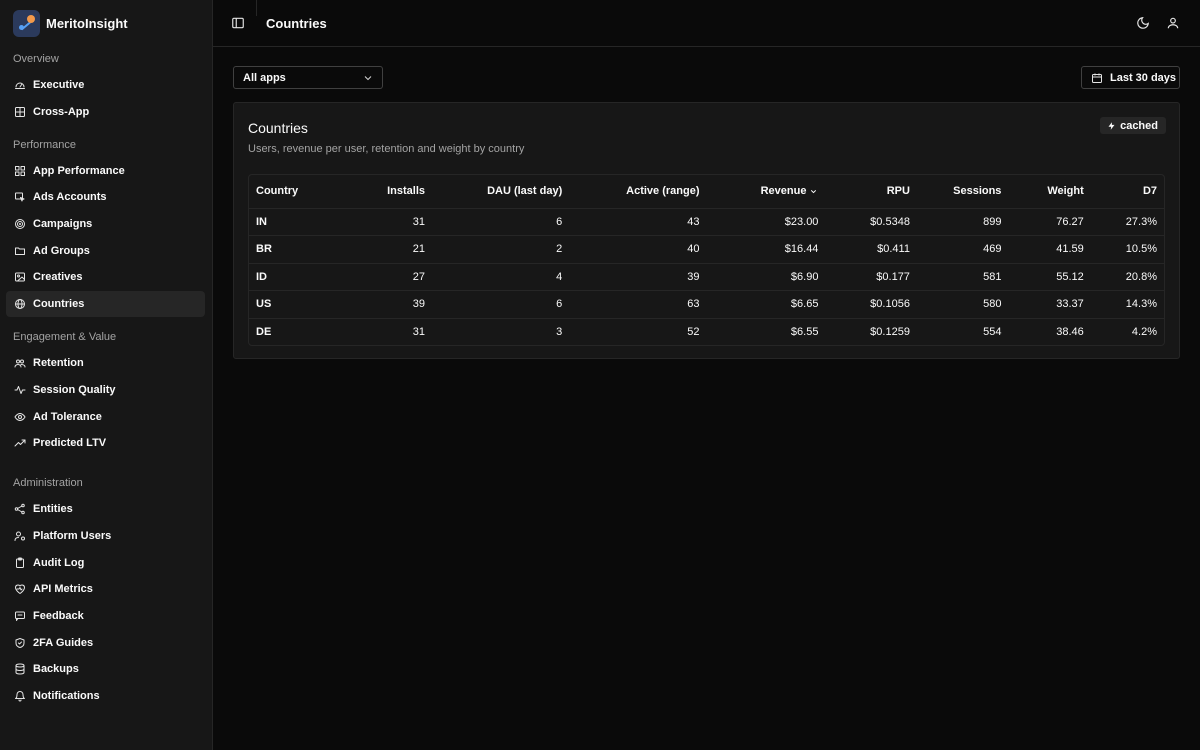 The image size is (1200, 750). I want to click on column-header-d7: D7, so click(1127, 192).